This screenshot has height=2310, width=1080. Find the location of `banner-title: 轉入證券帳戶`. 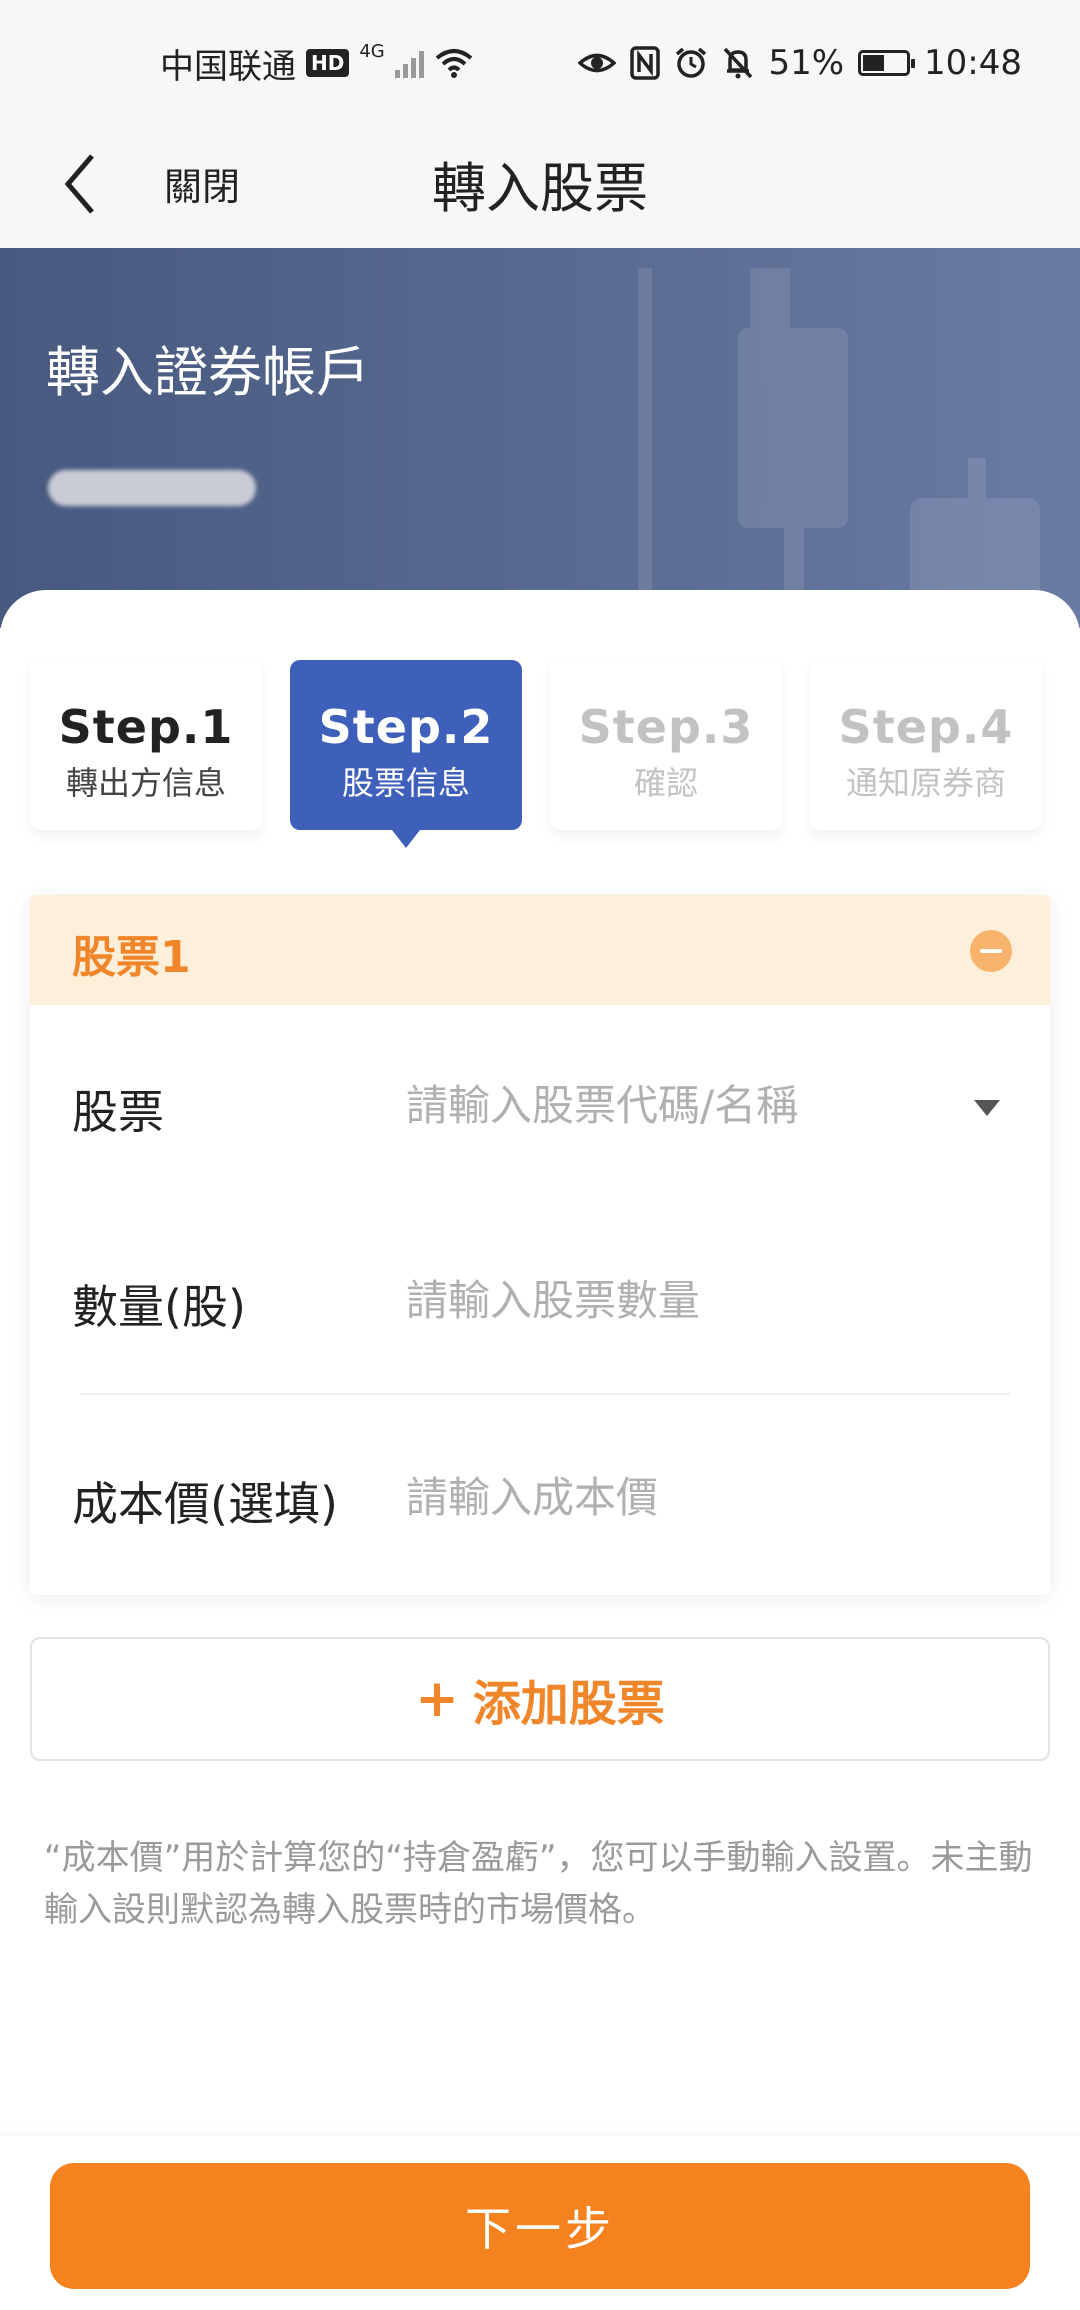

banner-title: 轉入證券帳戶 is located at coordinates (208, 372).